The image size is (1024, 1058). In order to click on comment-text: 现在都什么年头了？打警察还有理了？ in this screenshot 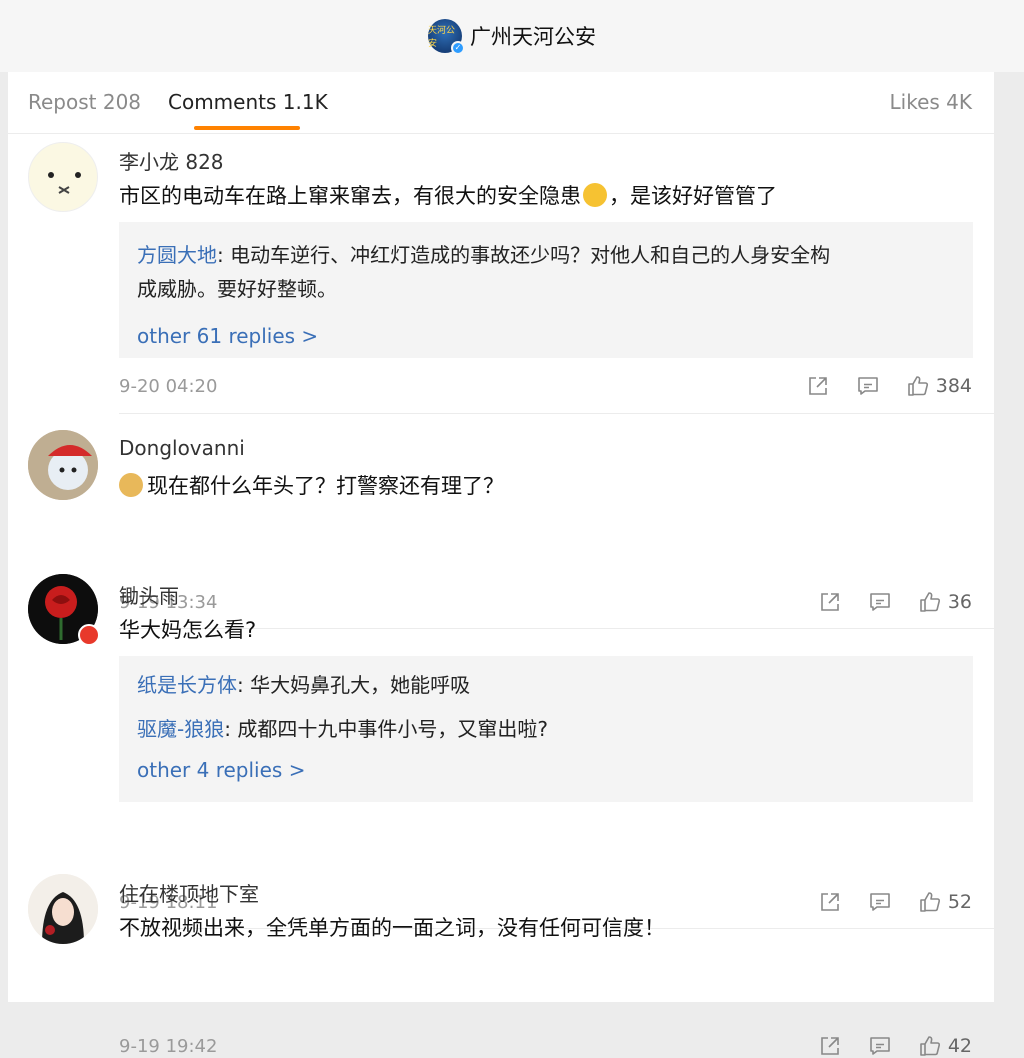, I will do `click(311, 485)`.